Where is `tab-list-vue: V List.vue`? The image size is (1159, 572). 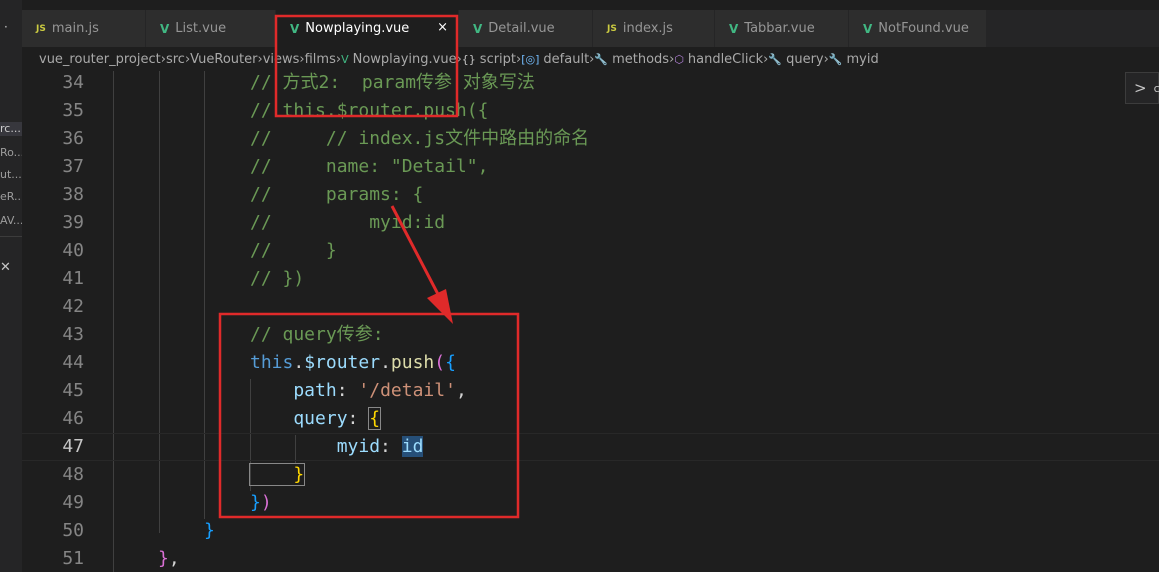 tab-list-vue: V List.vue is located at coordinates (211, 28).